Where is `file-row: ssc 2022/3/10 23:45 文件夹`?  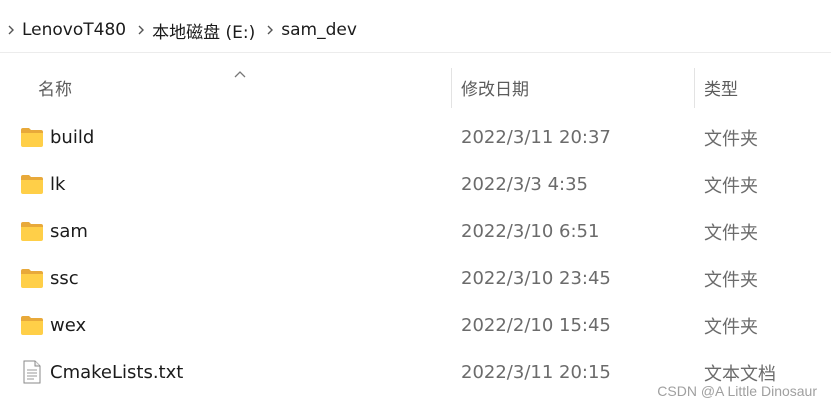 file-row: ssc 2022/3/10 23:45 文件夹 is located at coordinates (415, 278).